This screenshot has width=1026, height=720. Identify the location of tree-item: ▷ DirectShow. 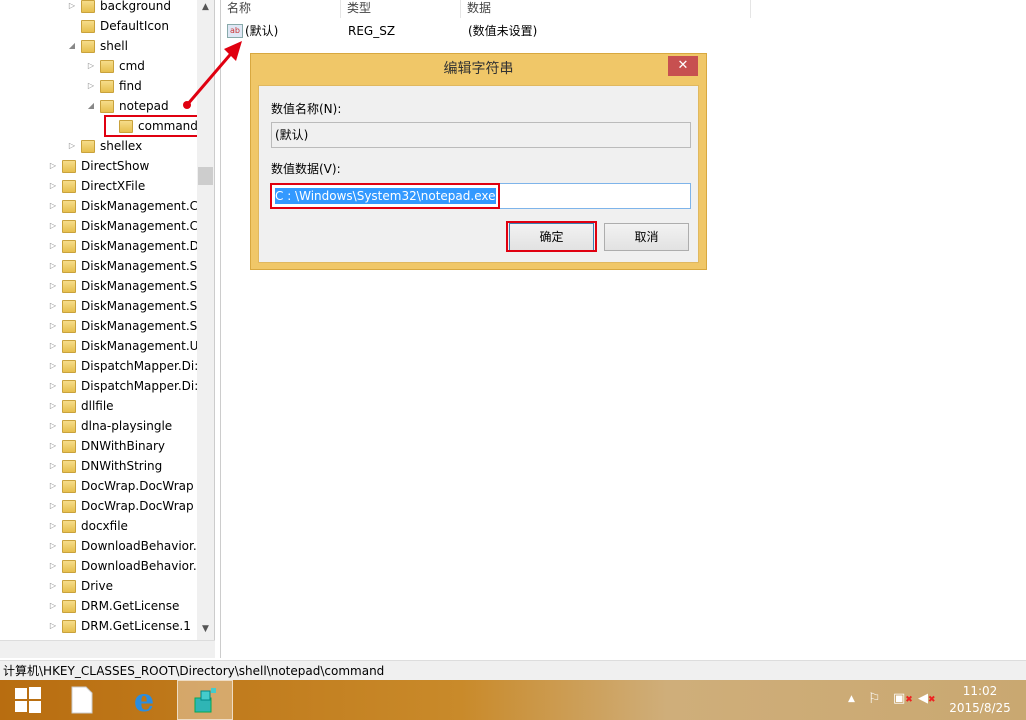
(98, 166).